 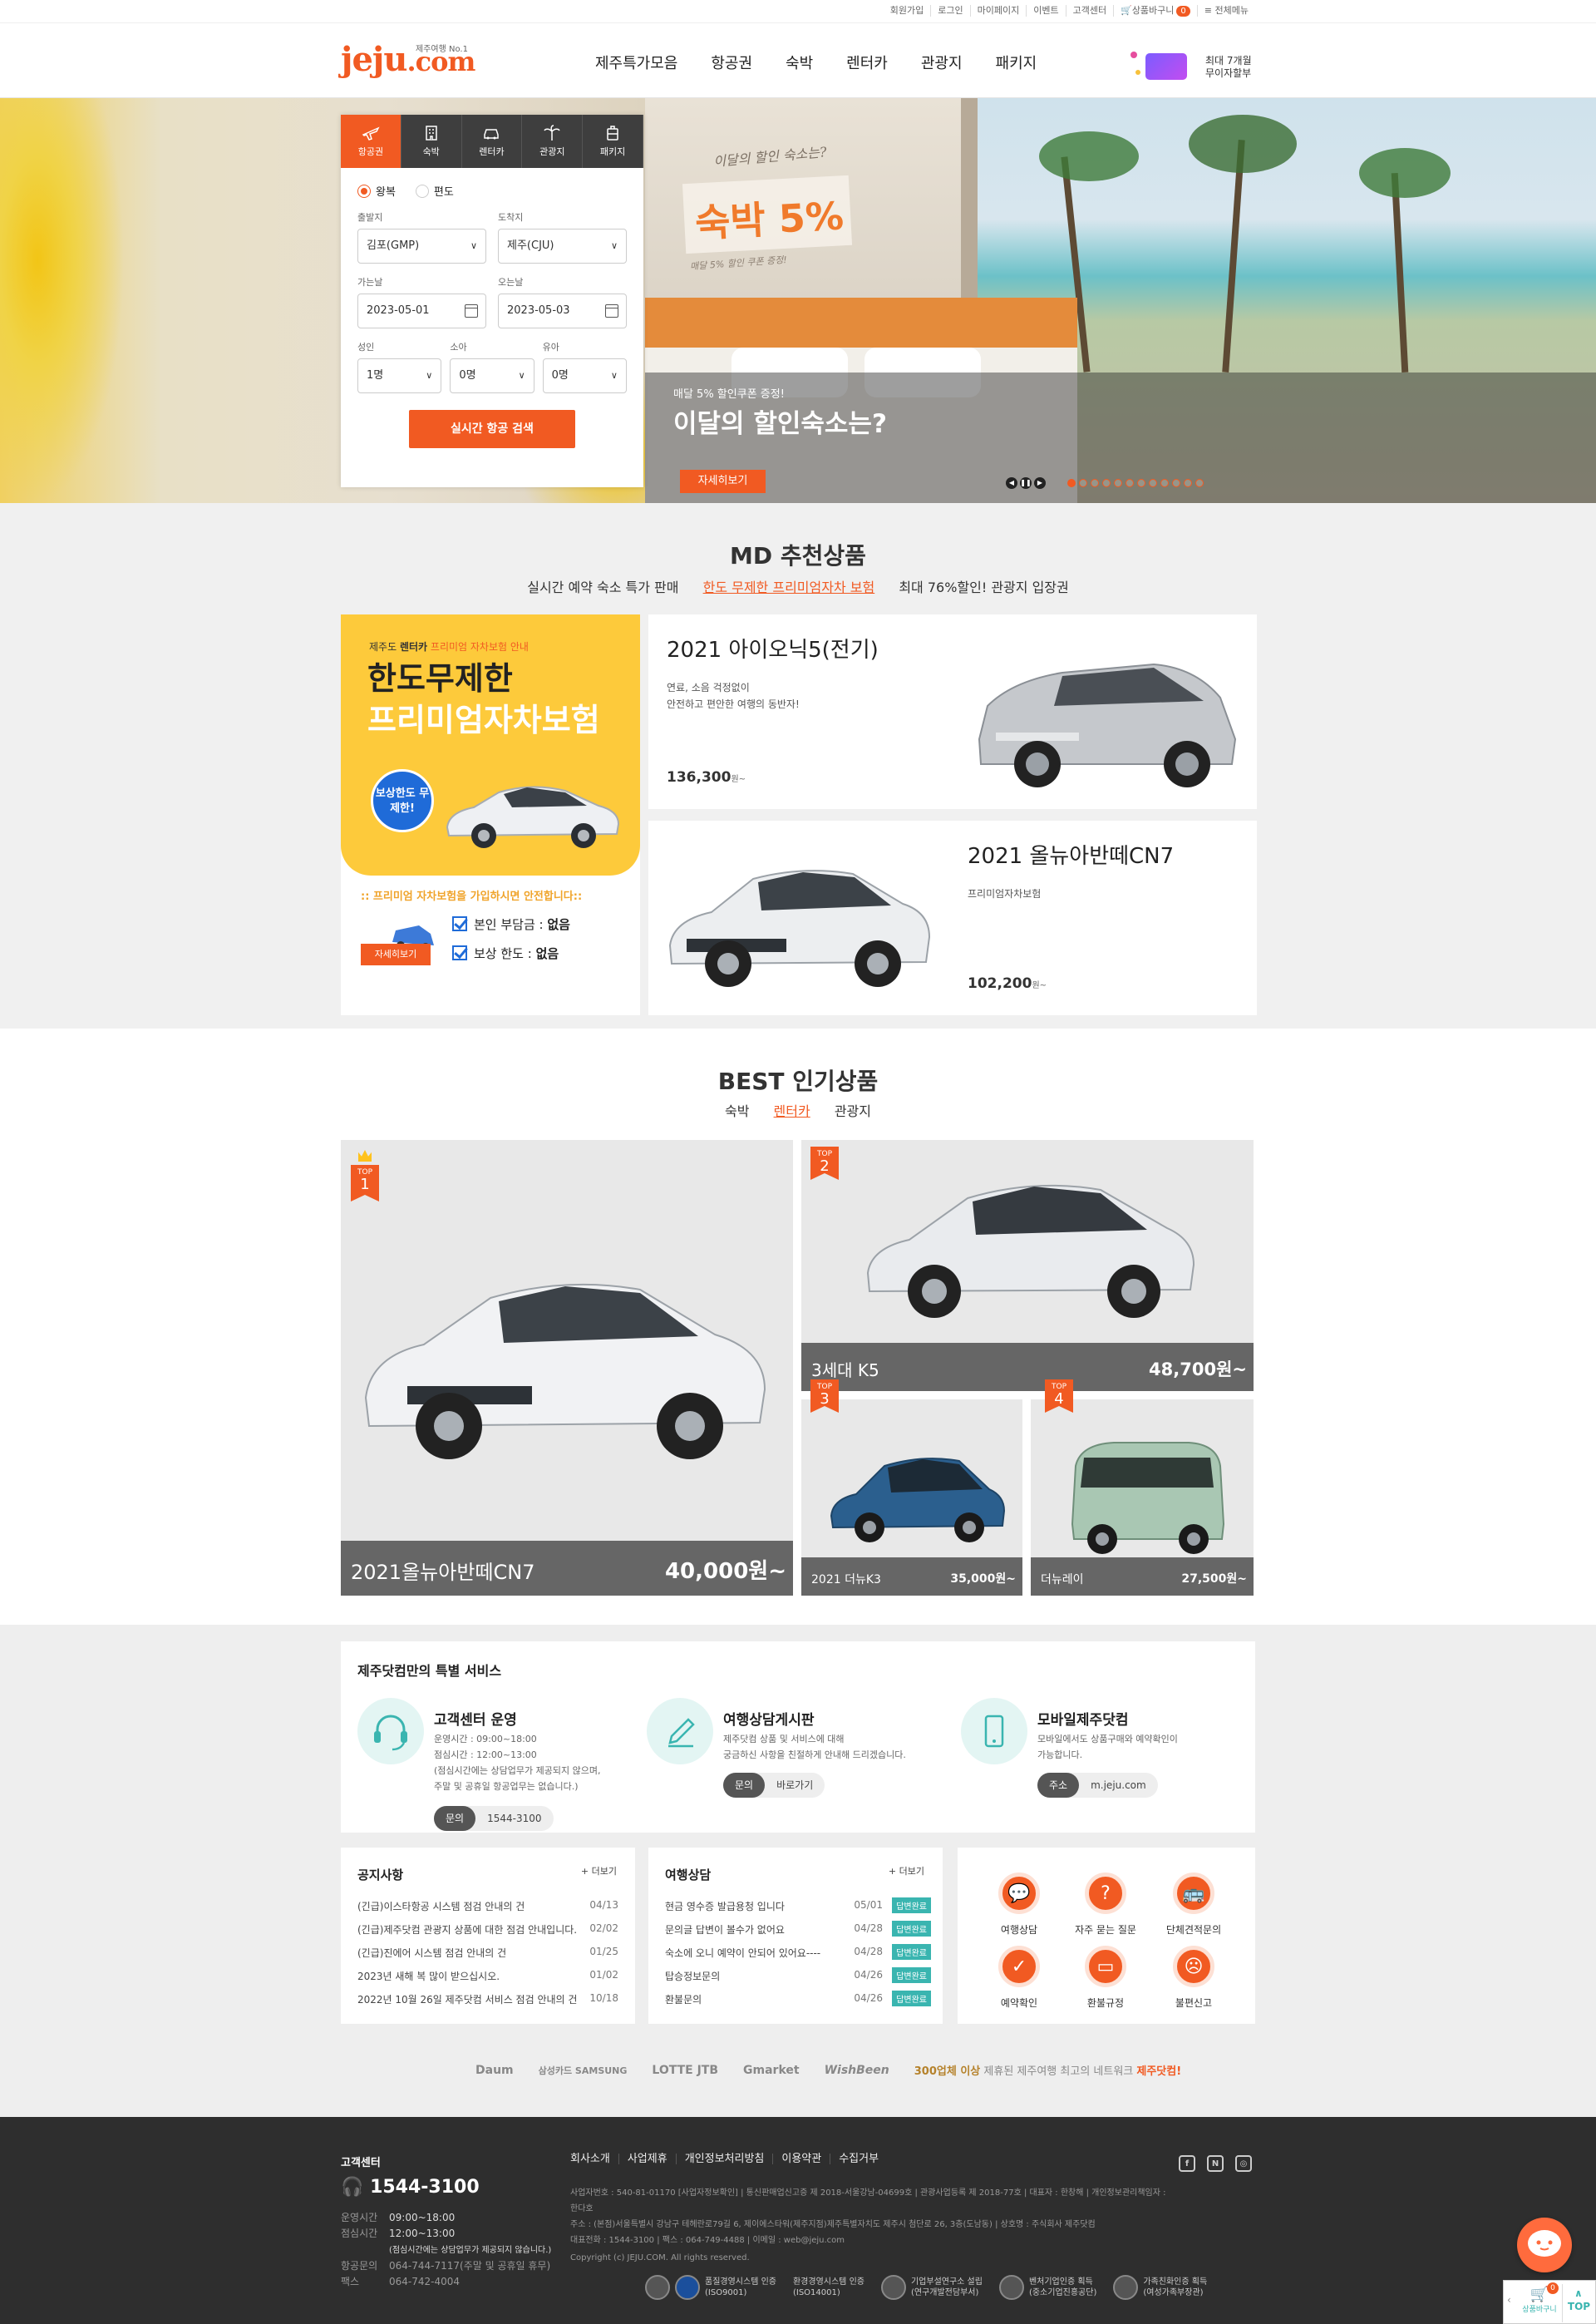 I want to click on cs-link: 고객센터, so click(x=1090, y=11).